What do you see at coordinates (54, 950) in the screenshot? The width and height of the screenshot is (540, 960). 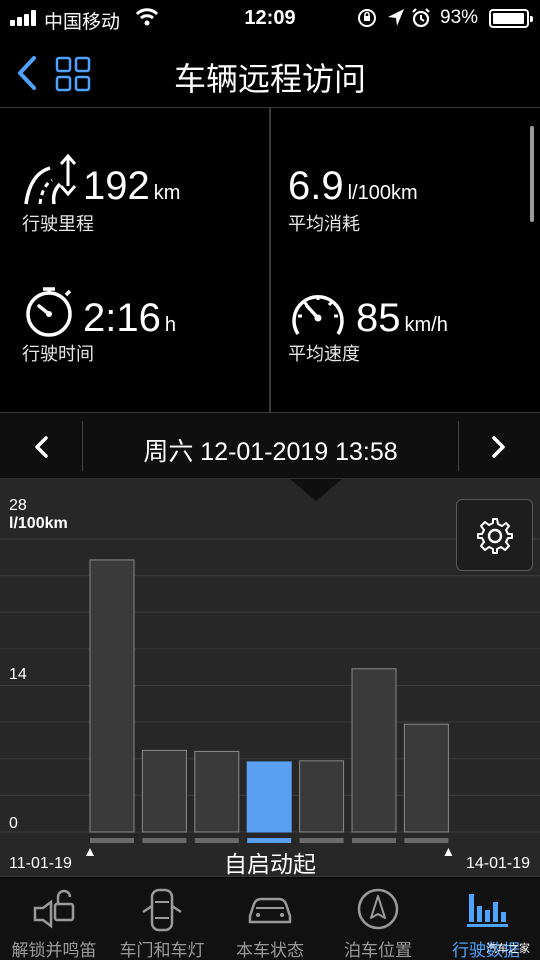 I see `tab-label: 解锁并鸣笛` at bounding box center [54, 950].